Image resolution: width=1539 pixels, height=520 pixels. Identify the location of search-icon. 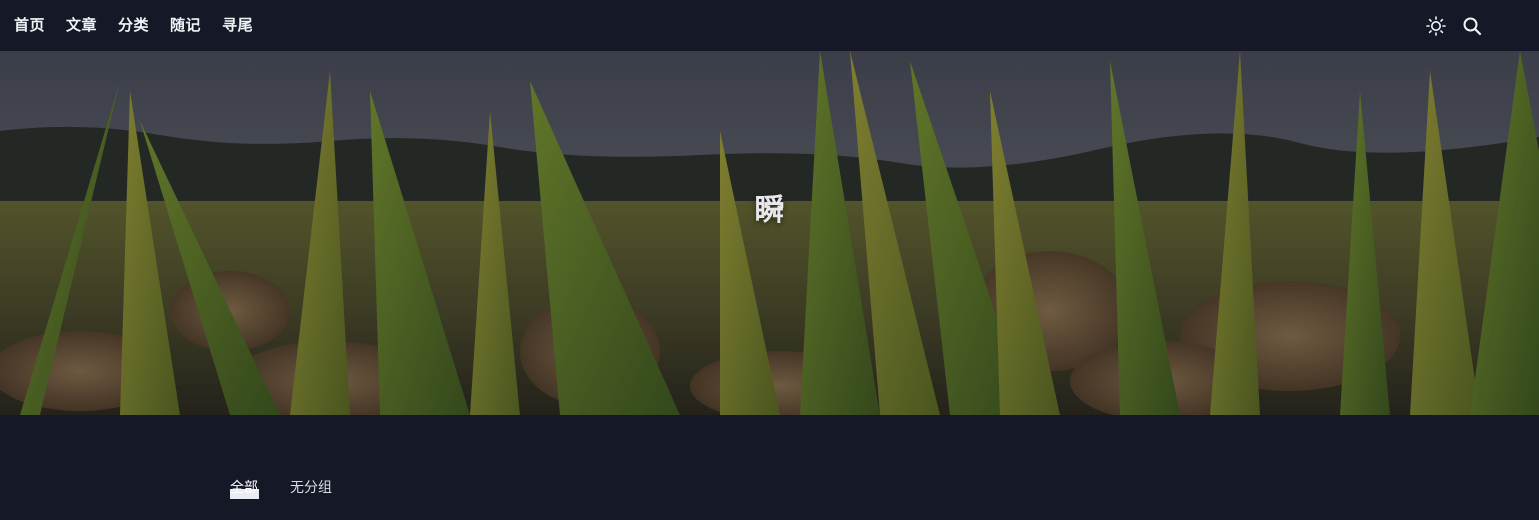
(1472, 26).